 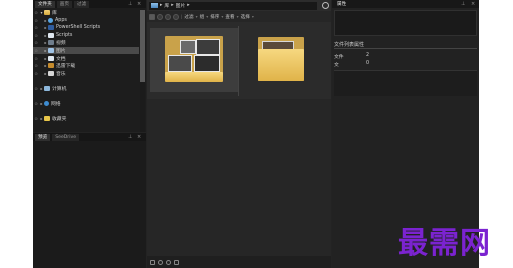 I want to click on tree-scrollbar, so click(x=142, y=70).